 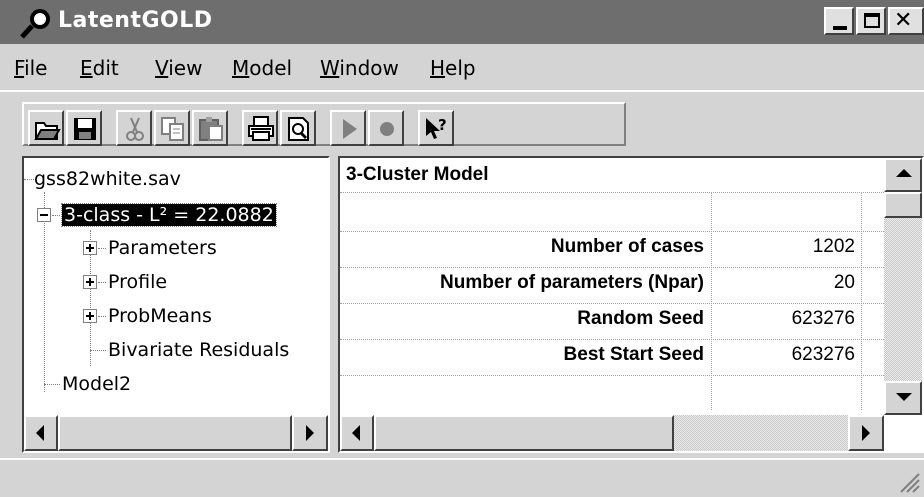 I want to click on save-button, so click(x=84, y=128).